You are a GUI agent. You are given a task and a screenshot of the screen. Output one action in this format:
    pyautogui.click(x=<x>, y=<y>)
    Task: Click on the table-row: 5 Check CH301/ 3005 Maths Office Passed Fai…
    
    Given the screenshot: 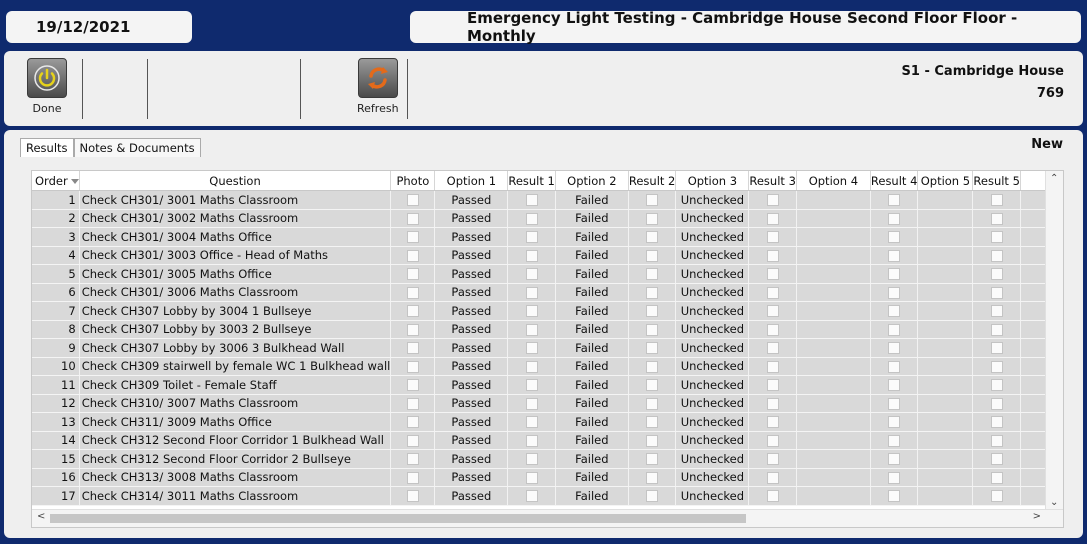 What is the action you would take?
    pyautogui.click(x=546, y=274)
    